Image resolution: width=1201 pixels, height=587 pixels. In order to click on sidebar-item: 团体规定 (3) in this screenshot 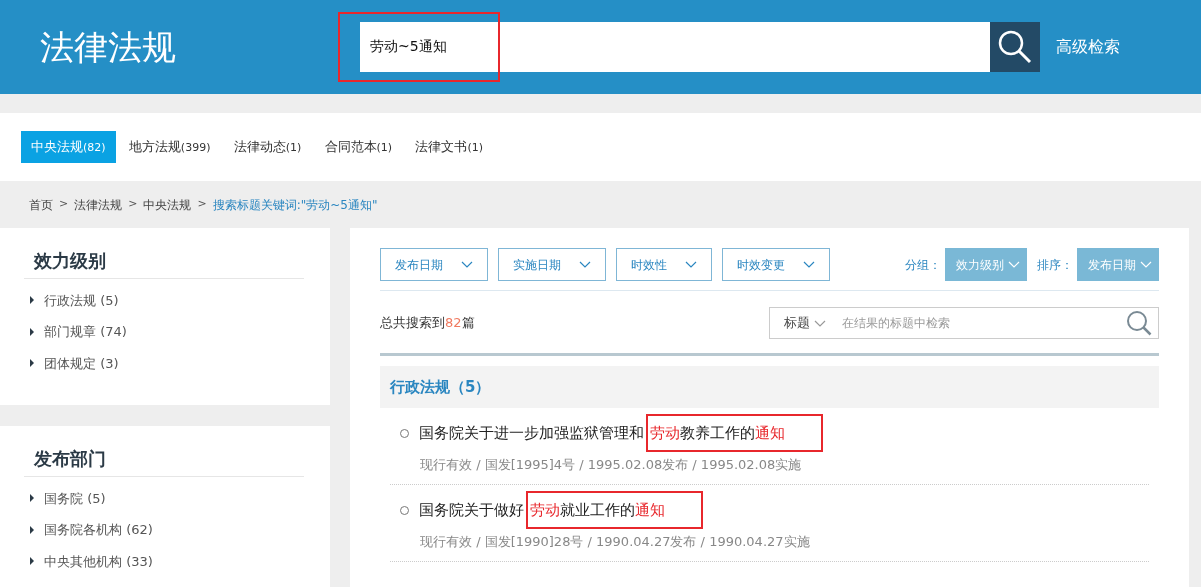, I will do `click(164, 363)`.